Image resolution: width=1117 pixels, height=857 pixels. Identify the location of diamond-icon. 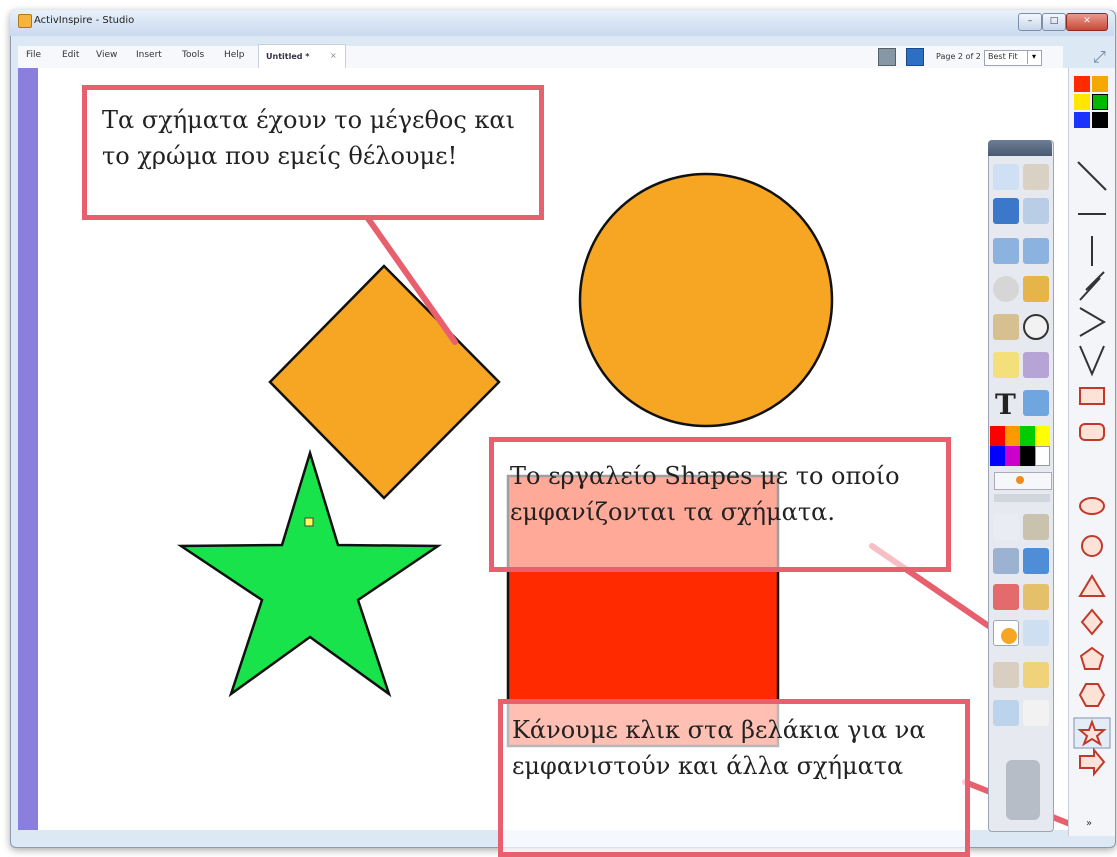
(1092, 622).